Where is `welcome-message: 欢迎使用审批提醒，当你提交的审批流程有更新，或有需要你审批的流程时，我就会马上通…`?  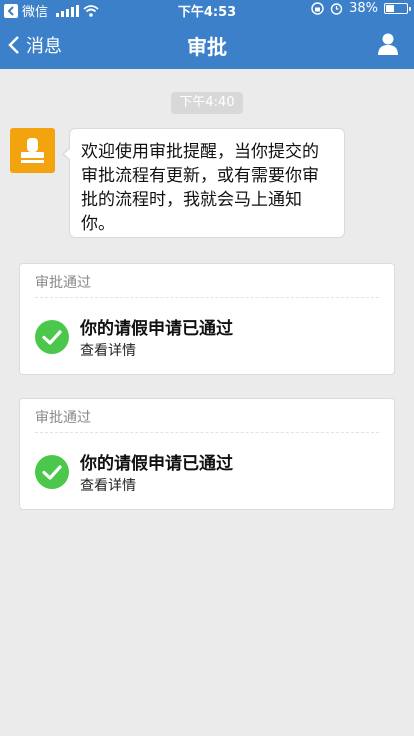
welcome-message: 欢迎使用审批提醒，当你提交的审批流程有更新，或有需要你审批的流程时，我就会马上通… is located at coordinates (203, 183).